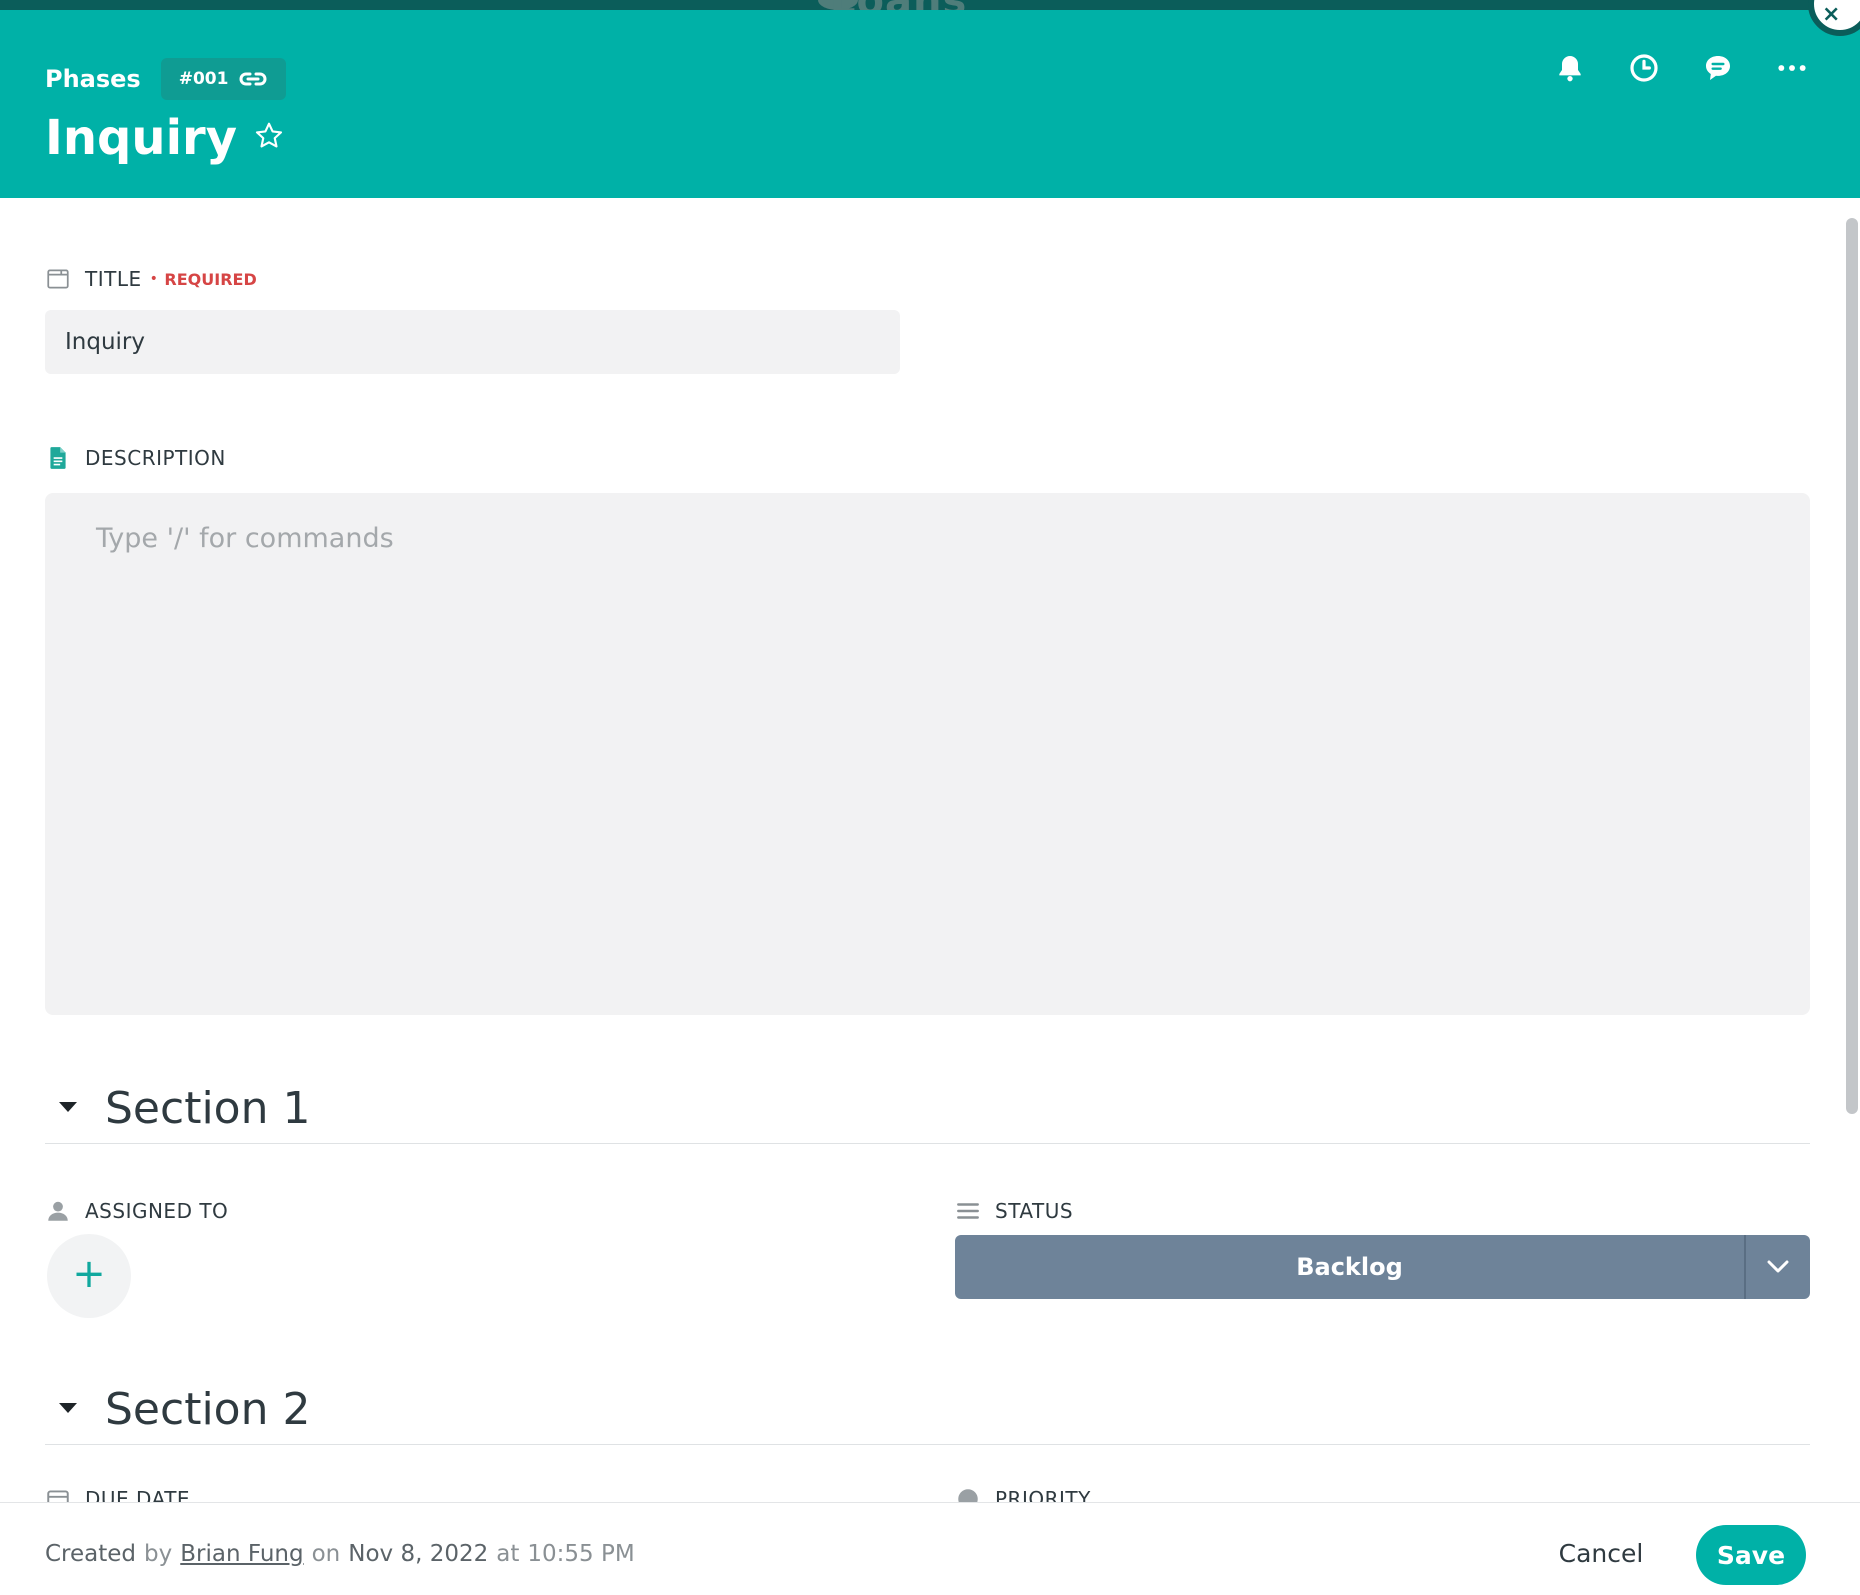  What do you see at coordinates (1644, 68) in the screenshot?
I see `clock-icon` at bounding box center [1644, 68].